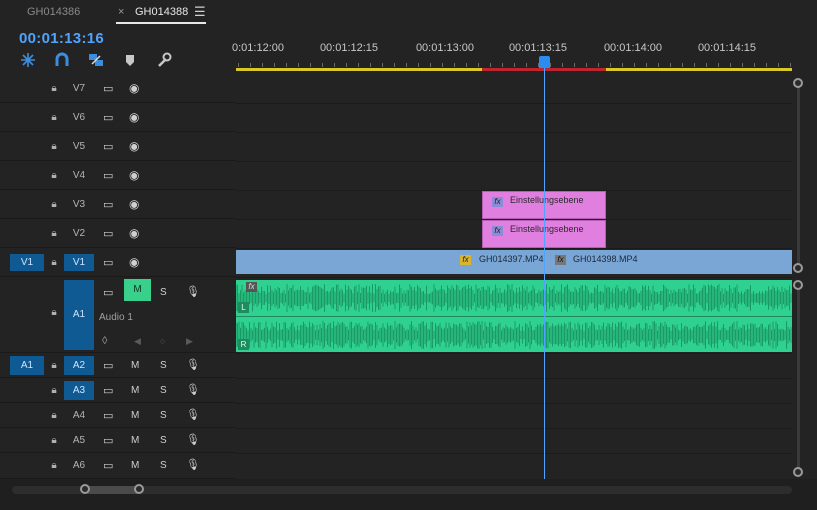  I want to click on track-name: A6, so click(79, 465).